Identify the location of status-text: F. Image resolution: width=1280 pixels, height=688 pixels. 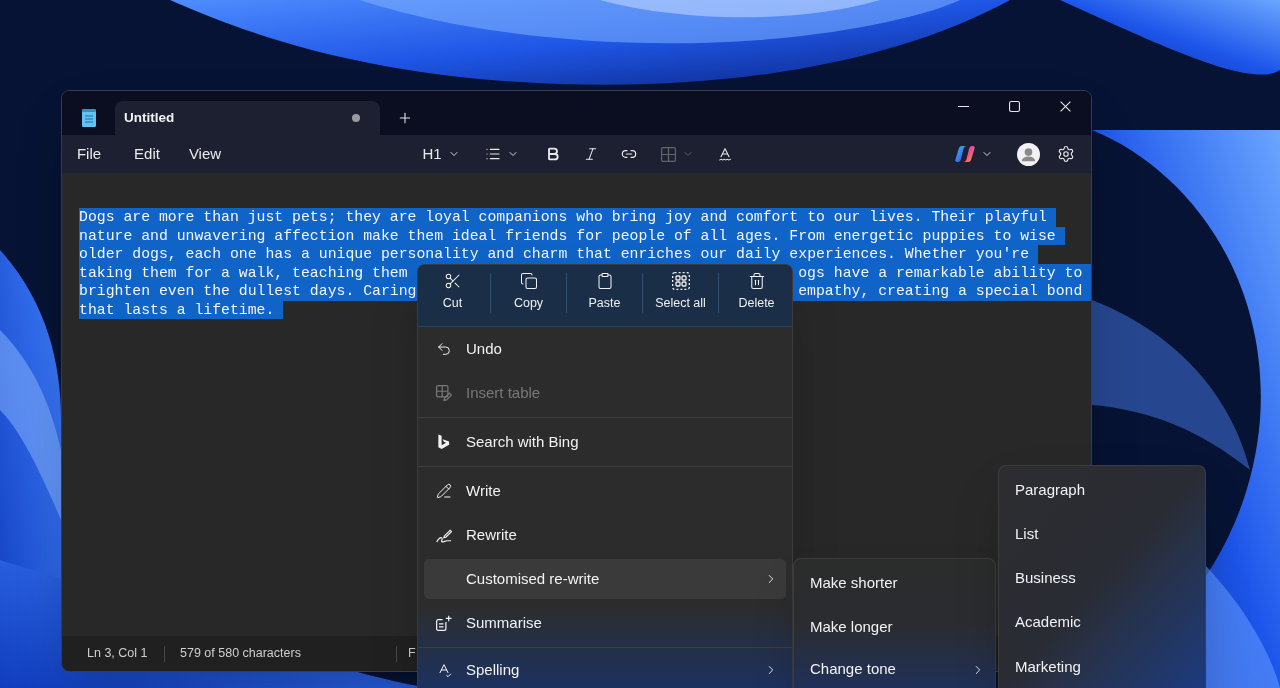
(412, 654).